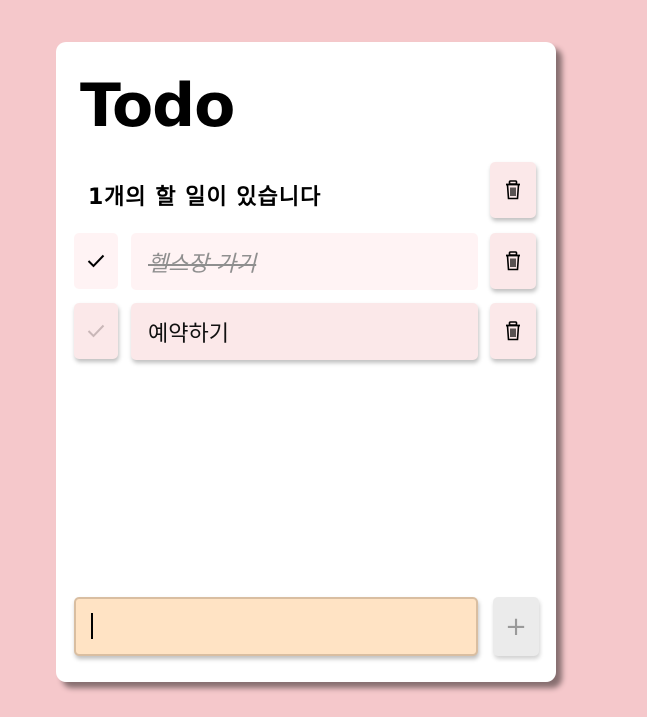  I want to click on delete-all-button, so click(513, 190).